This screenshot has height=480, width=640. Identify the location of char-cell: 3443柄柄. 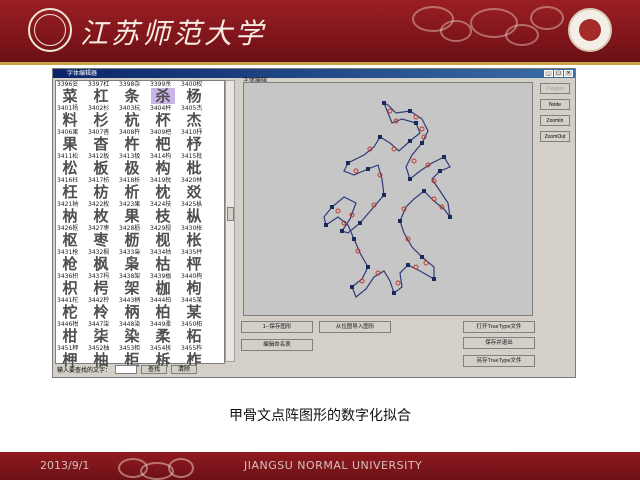
(132, 309).